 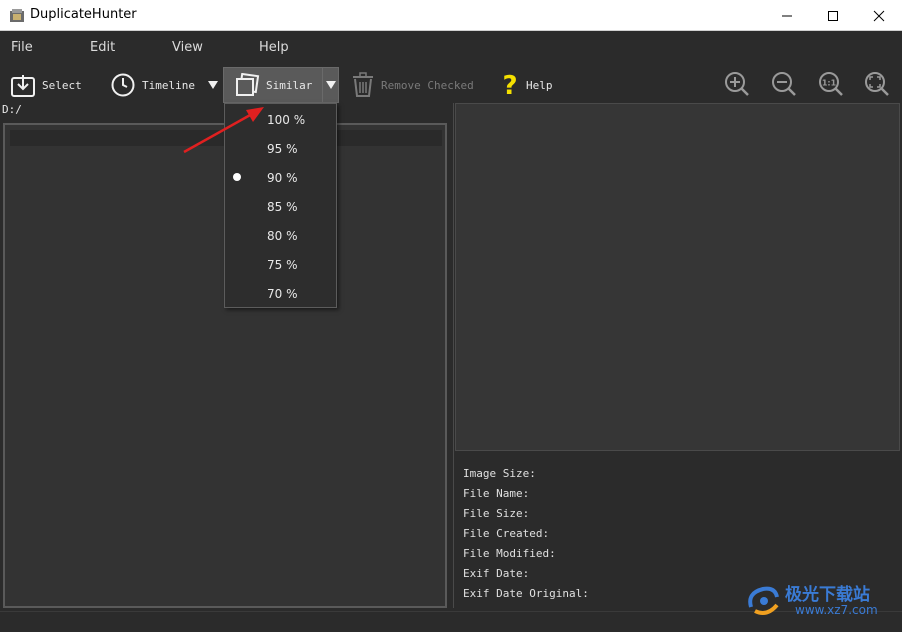 What do you see at coordinates (763, 600) in the screenshot?
I see `watermark-logo-icon` at bounding box center [763, 600].